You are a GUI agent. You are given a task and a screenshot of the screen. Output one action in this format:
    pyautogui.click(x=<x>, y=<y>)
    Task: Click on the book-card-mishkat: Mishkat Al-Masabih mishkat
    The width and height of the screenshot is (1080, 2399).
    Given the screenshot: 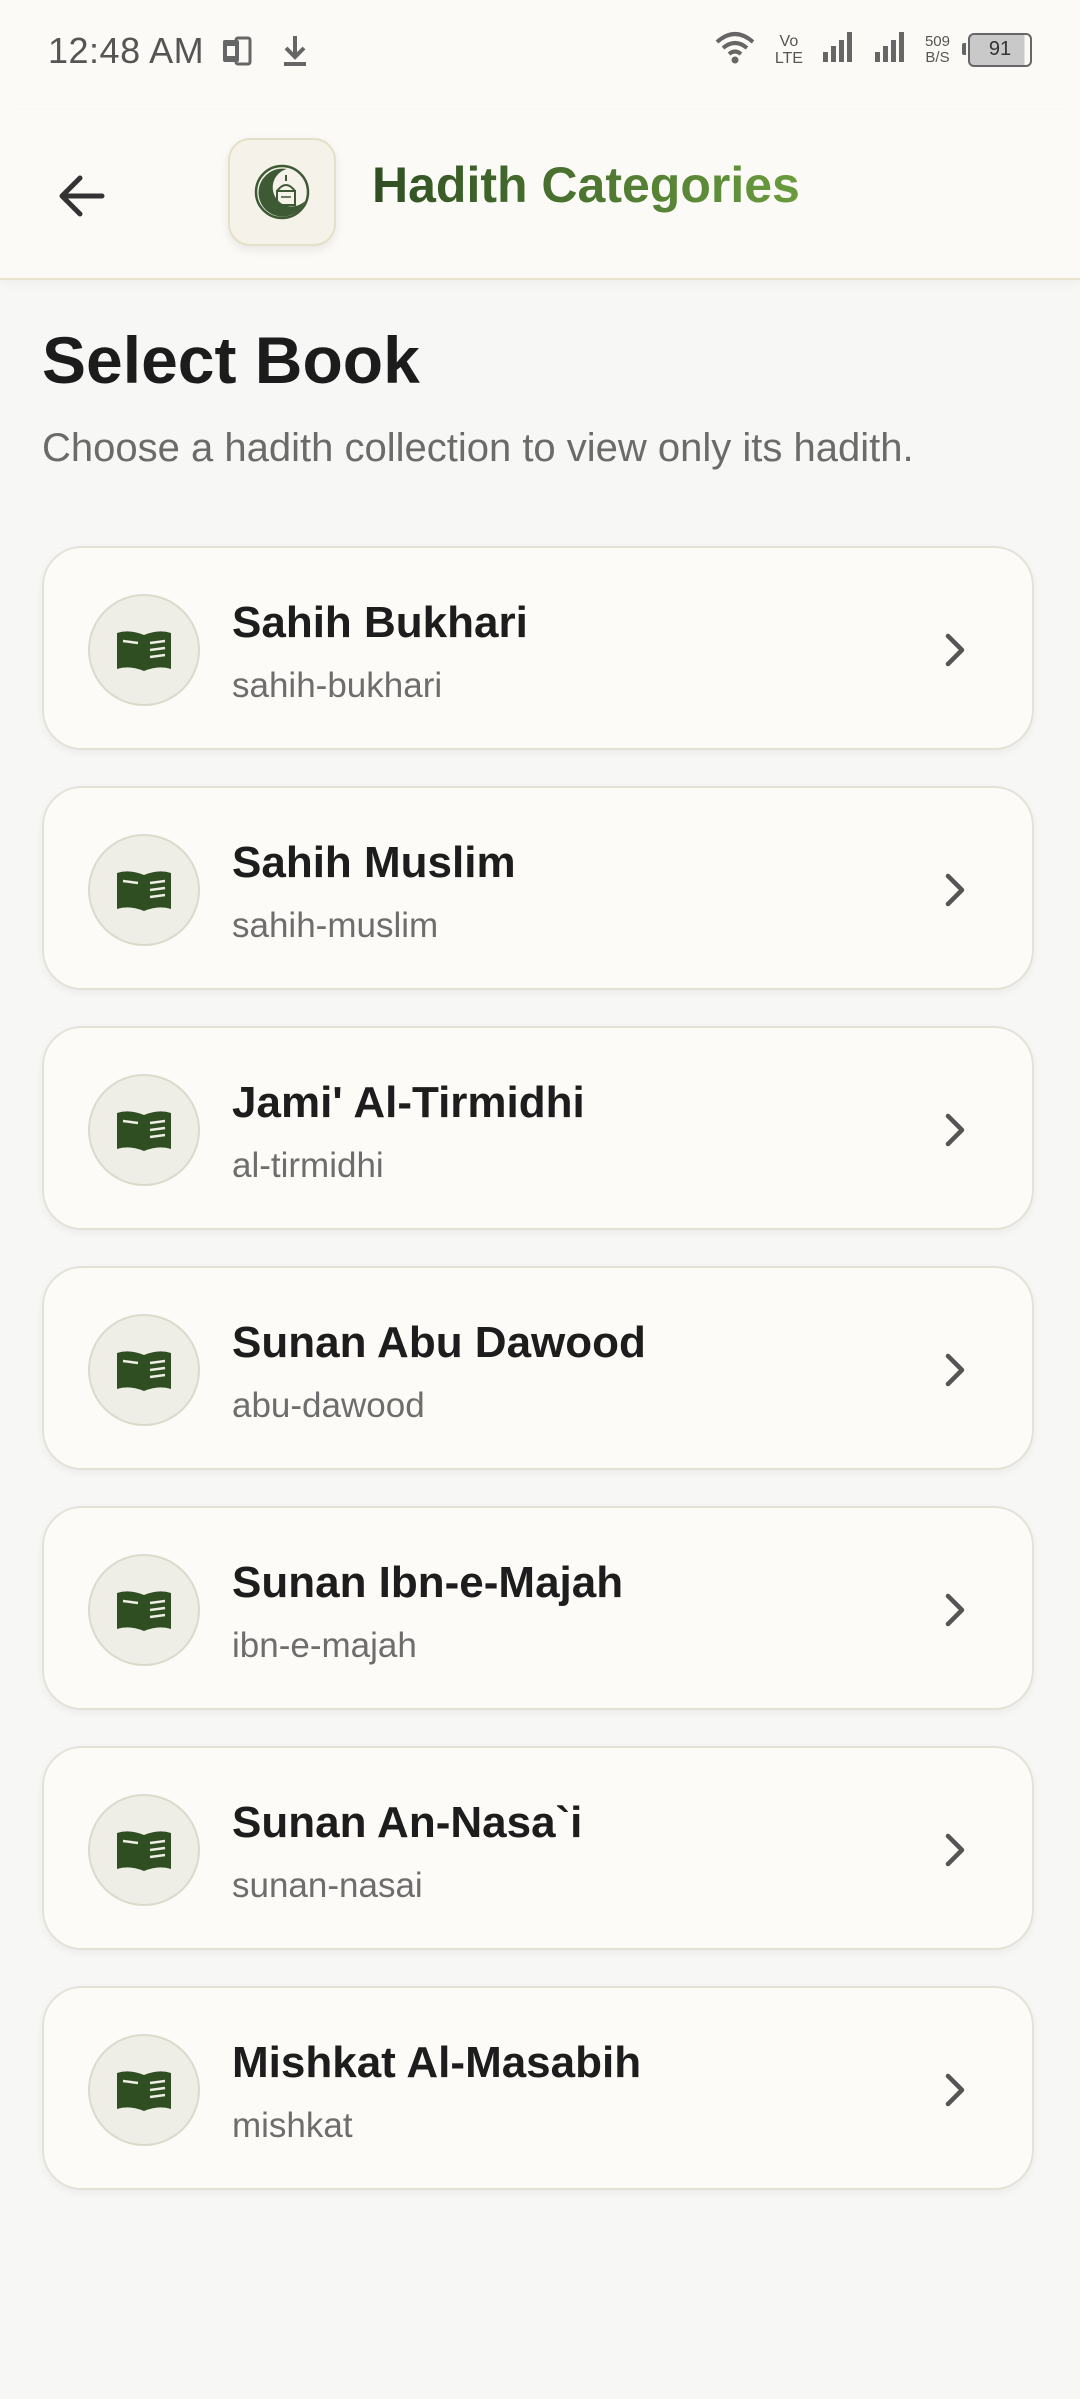 What is the action you would take?
    pyautogui.click(x=538, y=2088)
    